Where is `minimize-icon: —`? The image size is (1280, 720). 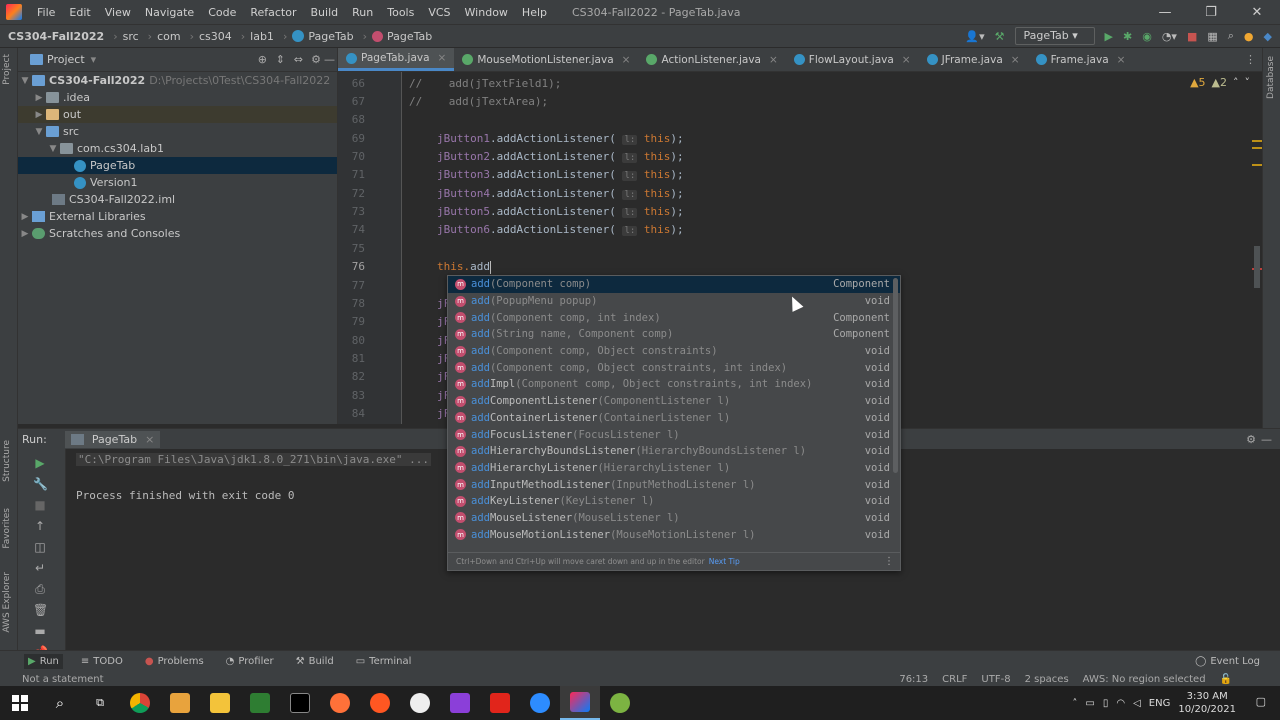
minimize-icon: — is located at coordinates (1165, 12).